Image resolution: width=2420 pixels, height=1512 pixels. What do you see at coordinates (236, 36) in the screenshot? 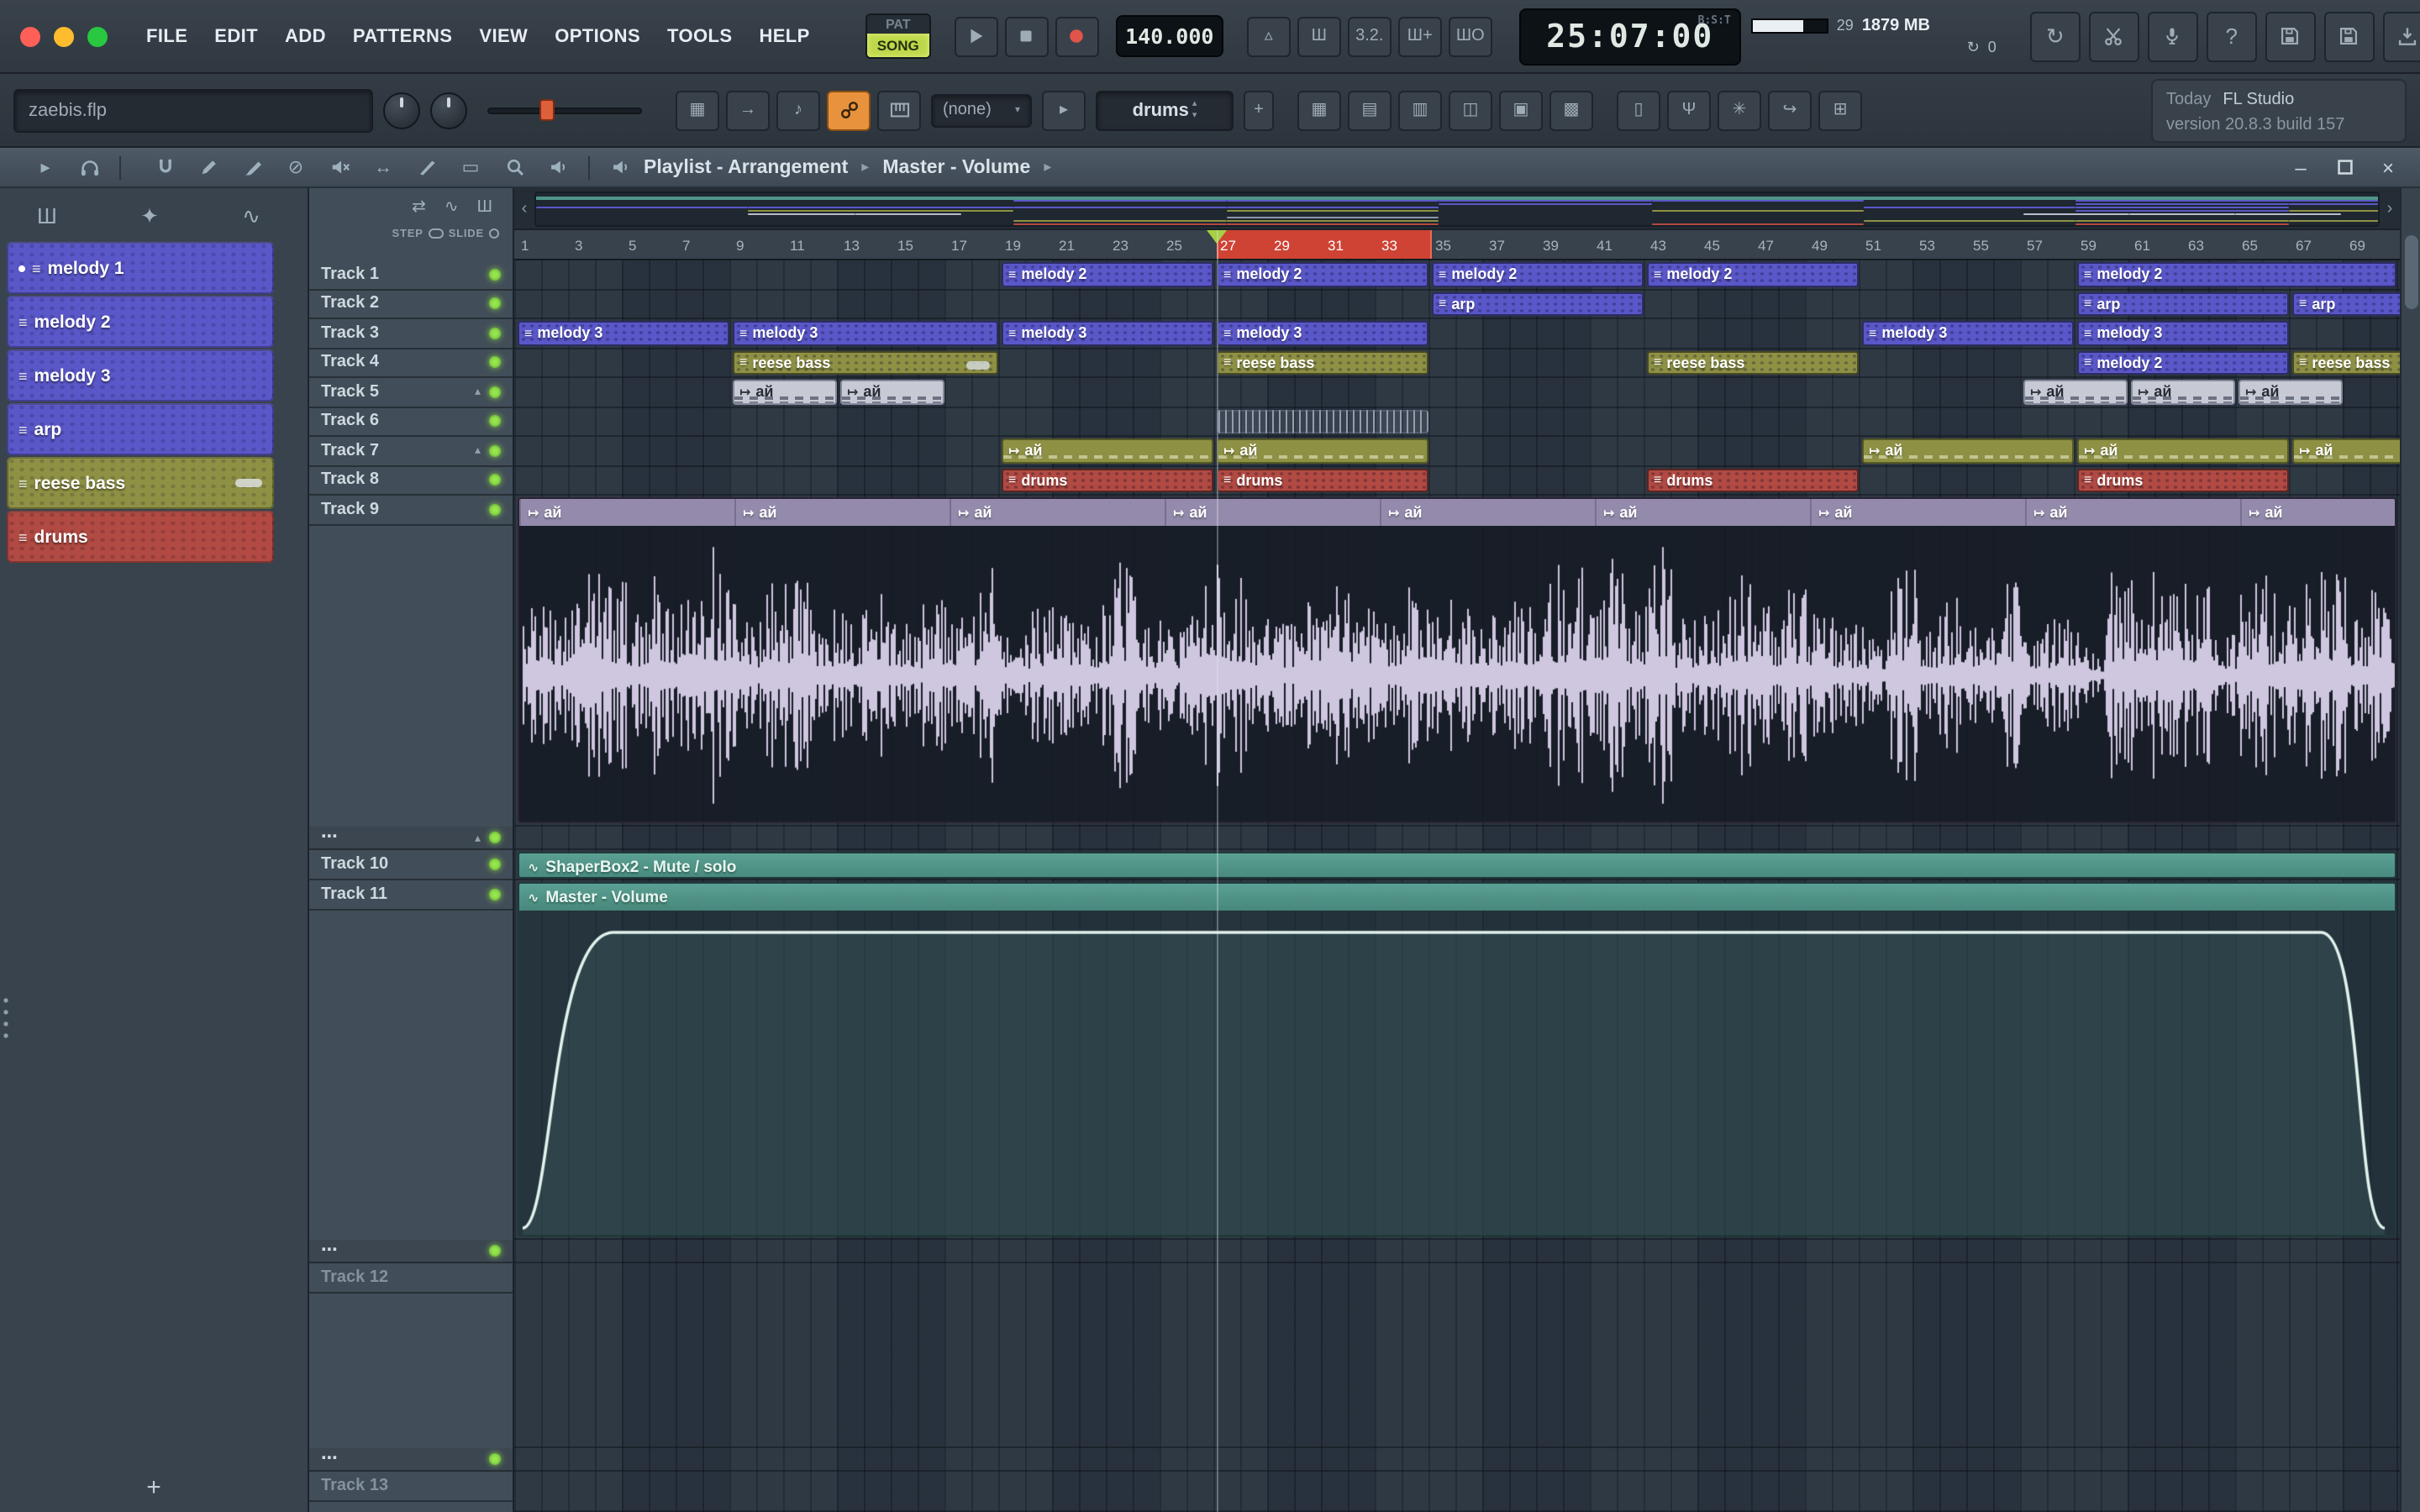
I see `menu-edit: EDIT` at bounding box center [236, 36].